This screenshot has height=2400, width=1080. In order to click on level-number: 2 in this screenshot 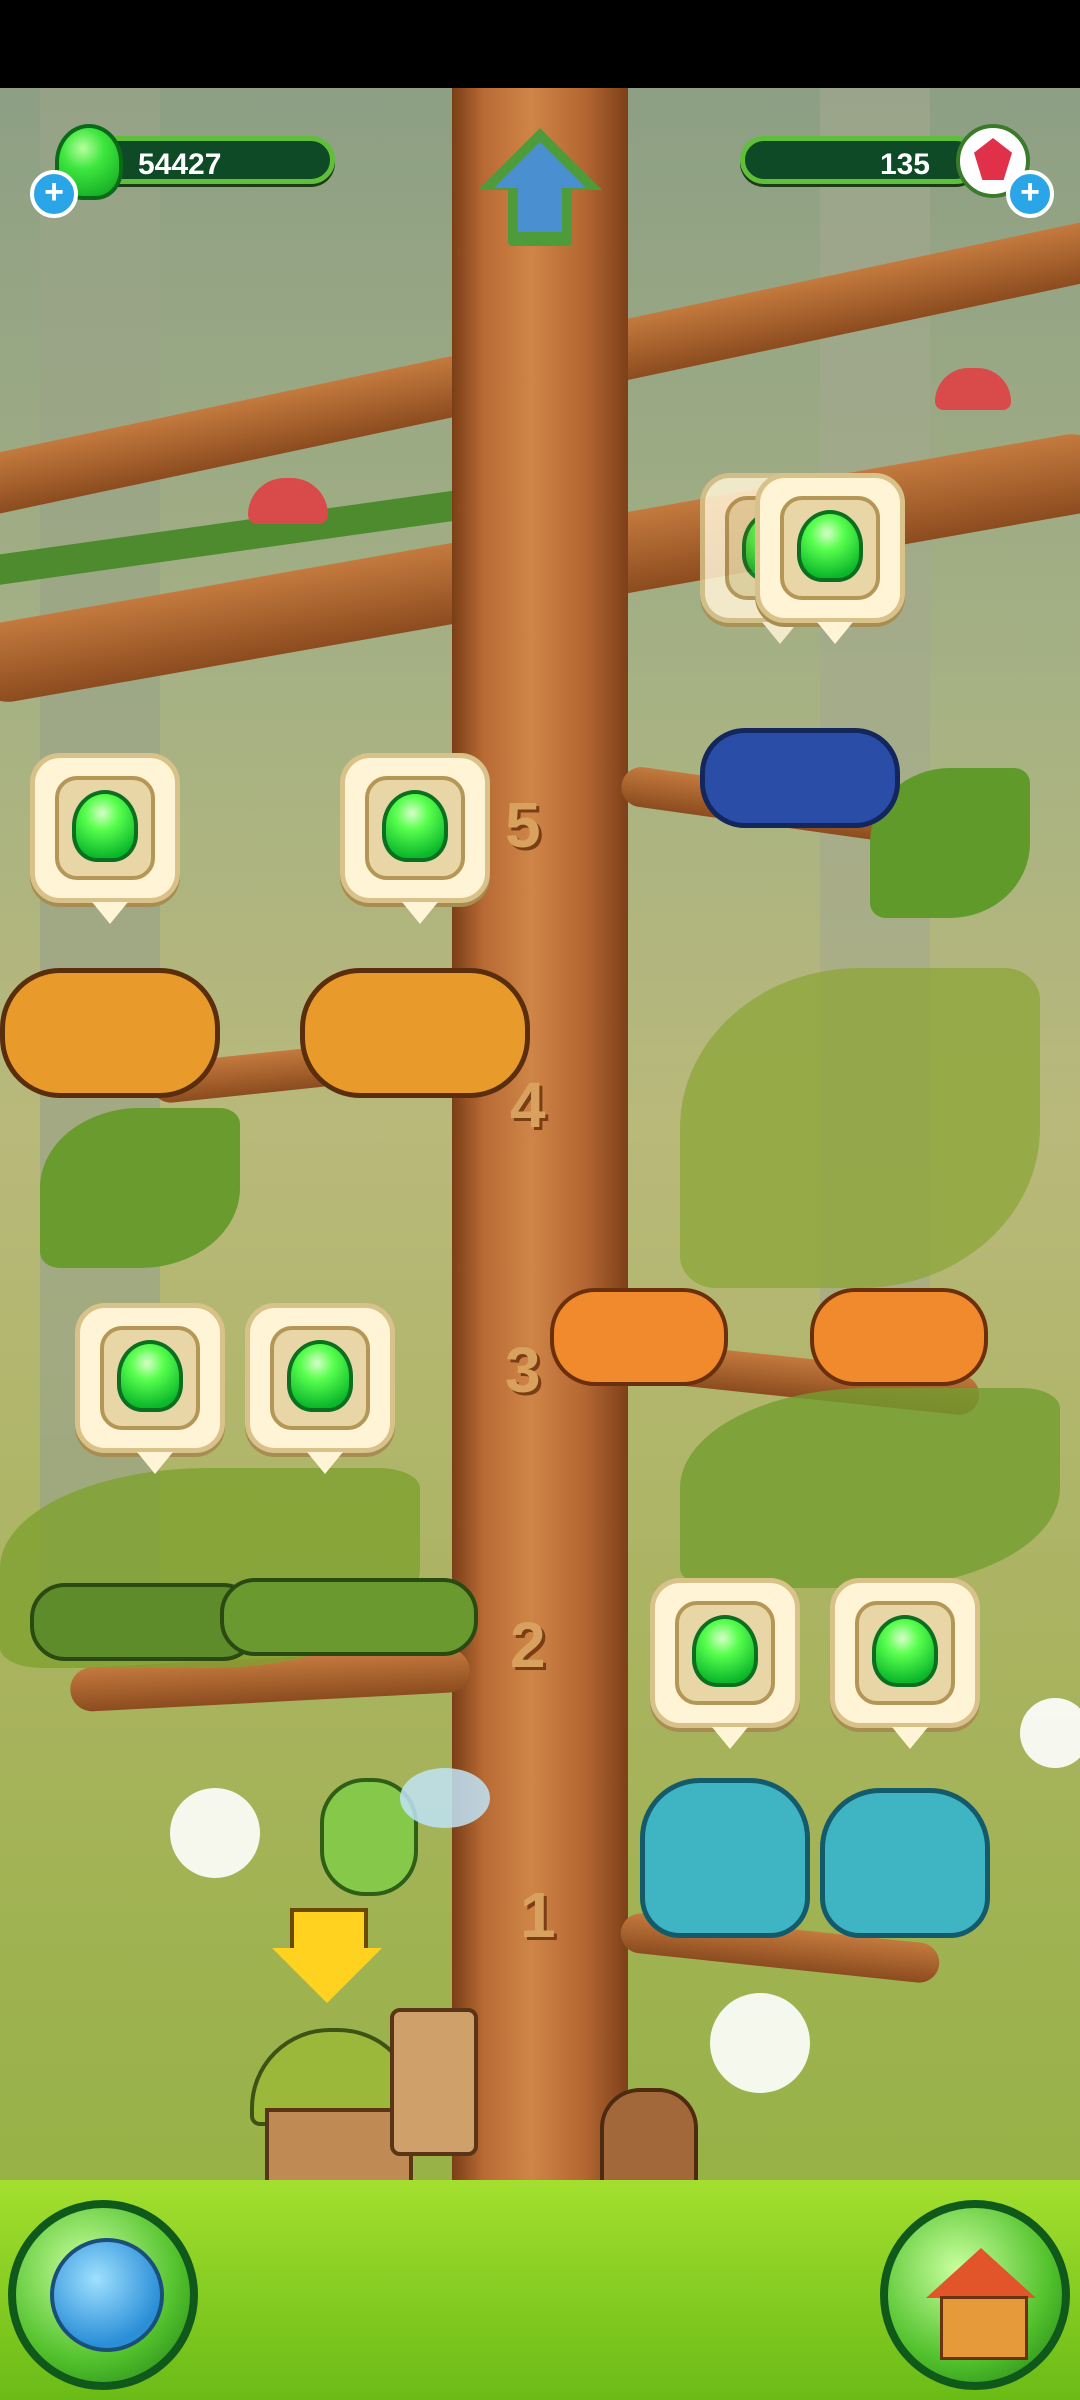, I will do `click(528, 1645)`.